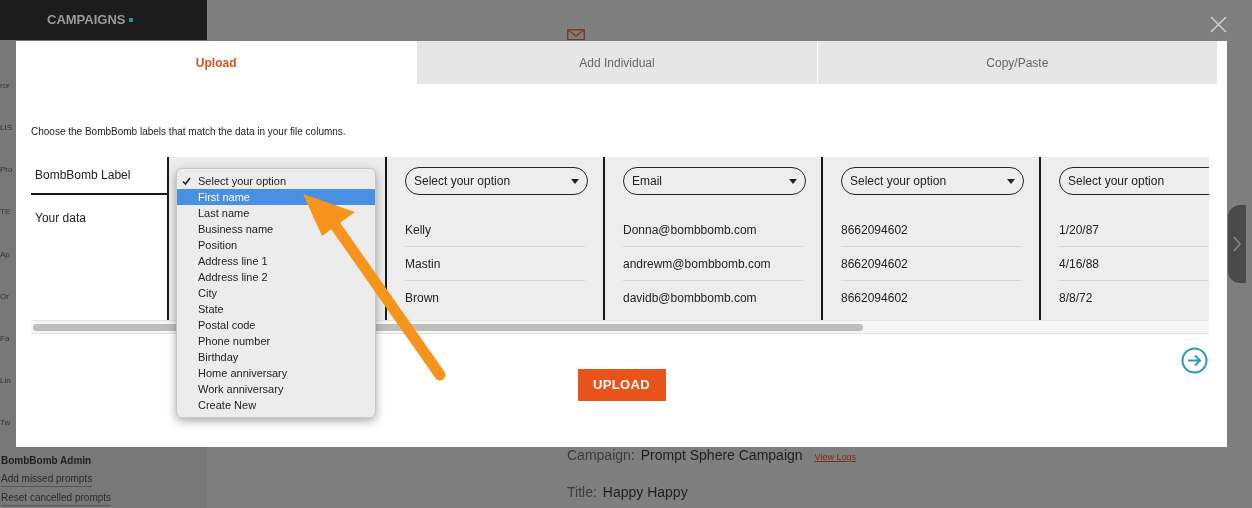  Describe the element at coordinates (1079, 264) in the screenshot. I see `data-cell-text: 4/16/88` at that location.